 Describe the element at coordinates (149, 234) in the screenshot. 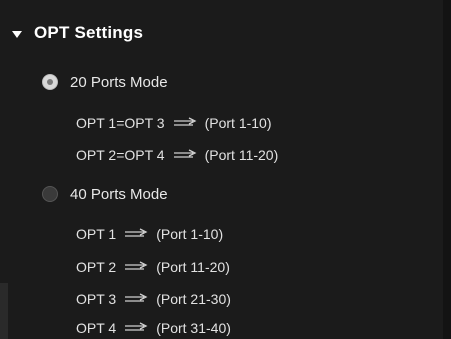

I see `mapping-row: OPT 1 (Port 1-10)` at that location.